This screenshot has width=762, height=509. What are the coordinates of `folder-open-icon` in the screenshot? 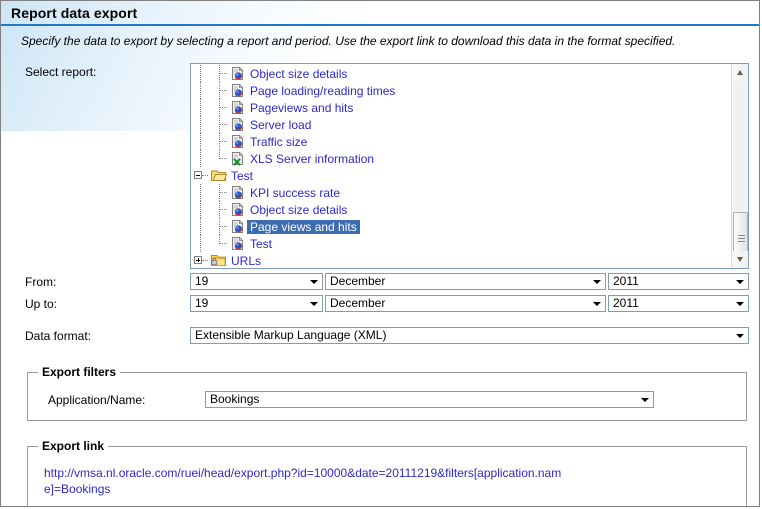 It's located at (219, 175).